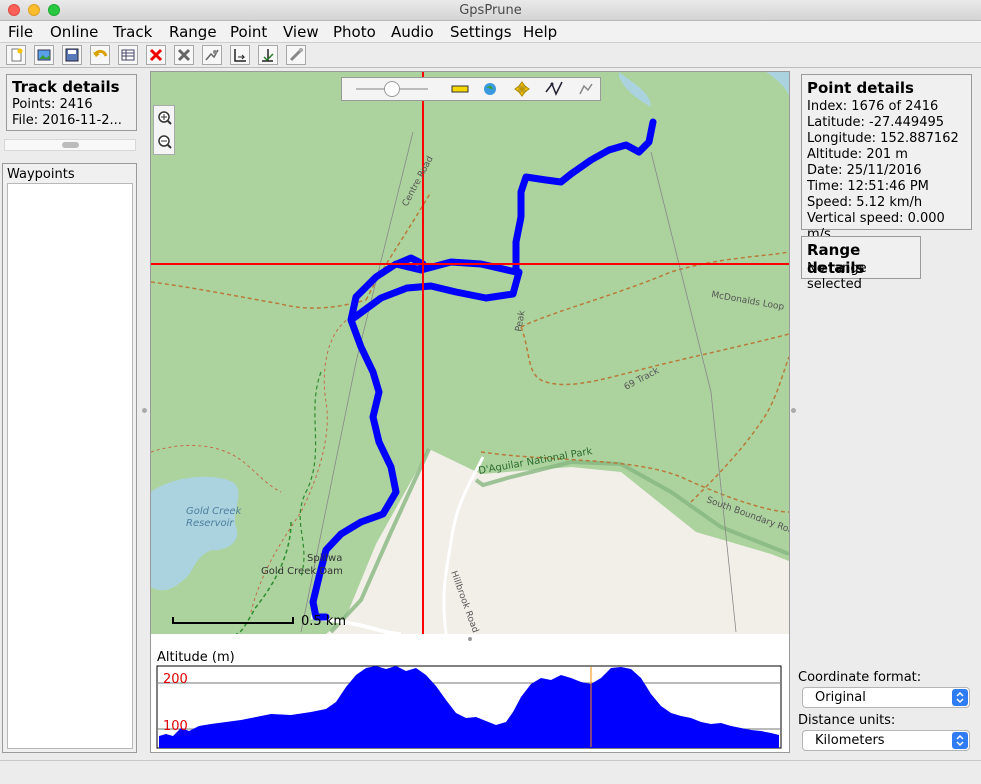 The image size is (981, 784). I want to click on altitude-tick-200: 200, so click(175, 679).